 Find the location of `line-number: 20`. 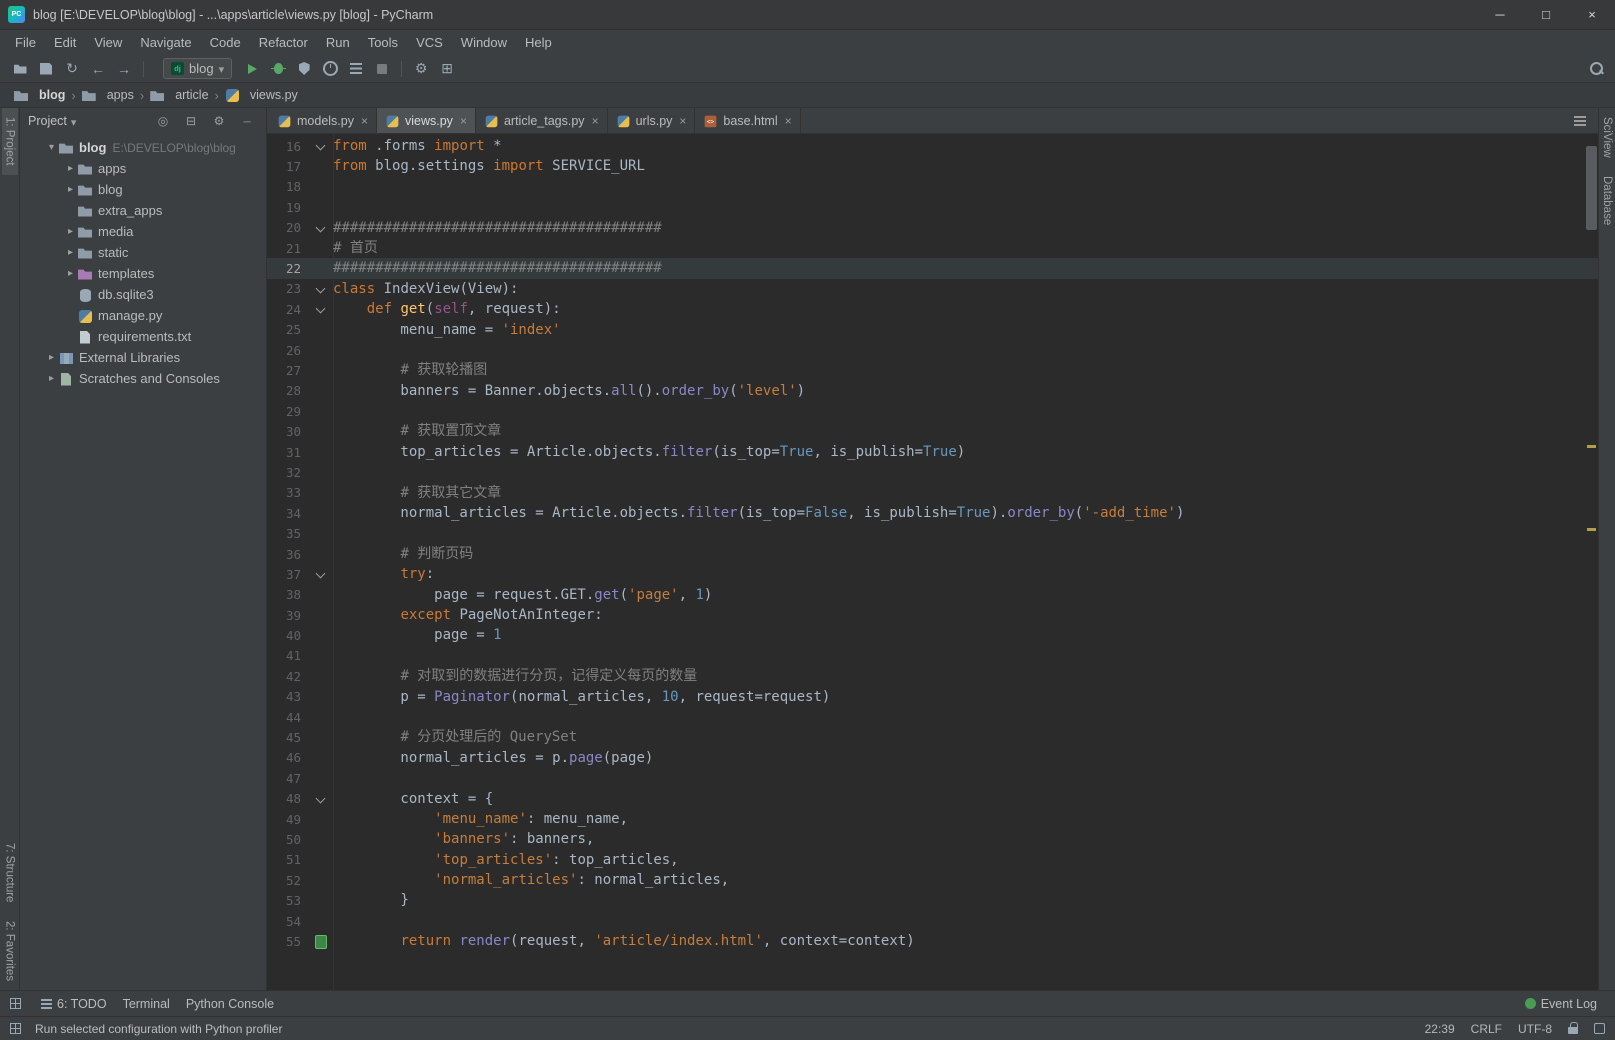

line-number: 20 is located at coordinates (288, 227).